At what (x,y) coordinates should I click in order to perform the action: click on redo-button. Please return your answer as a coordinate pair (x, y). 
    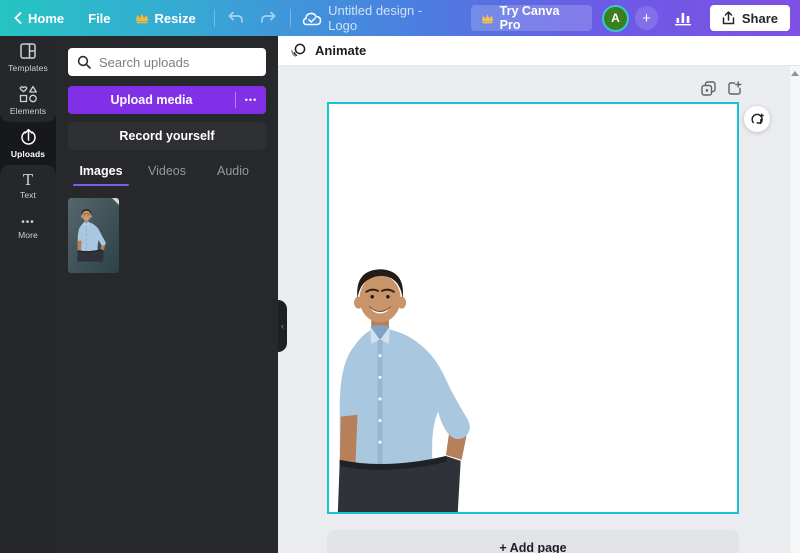
    Looking at the image, I should click on (267, 18).